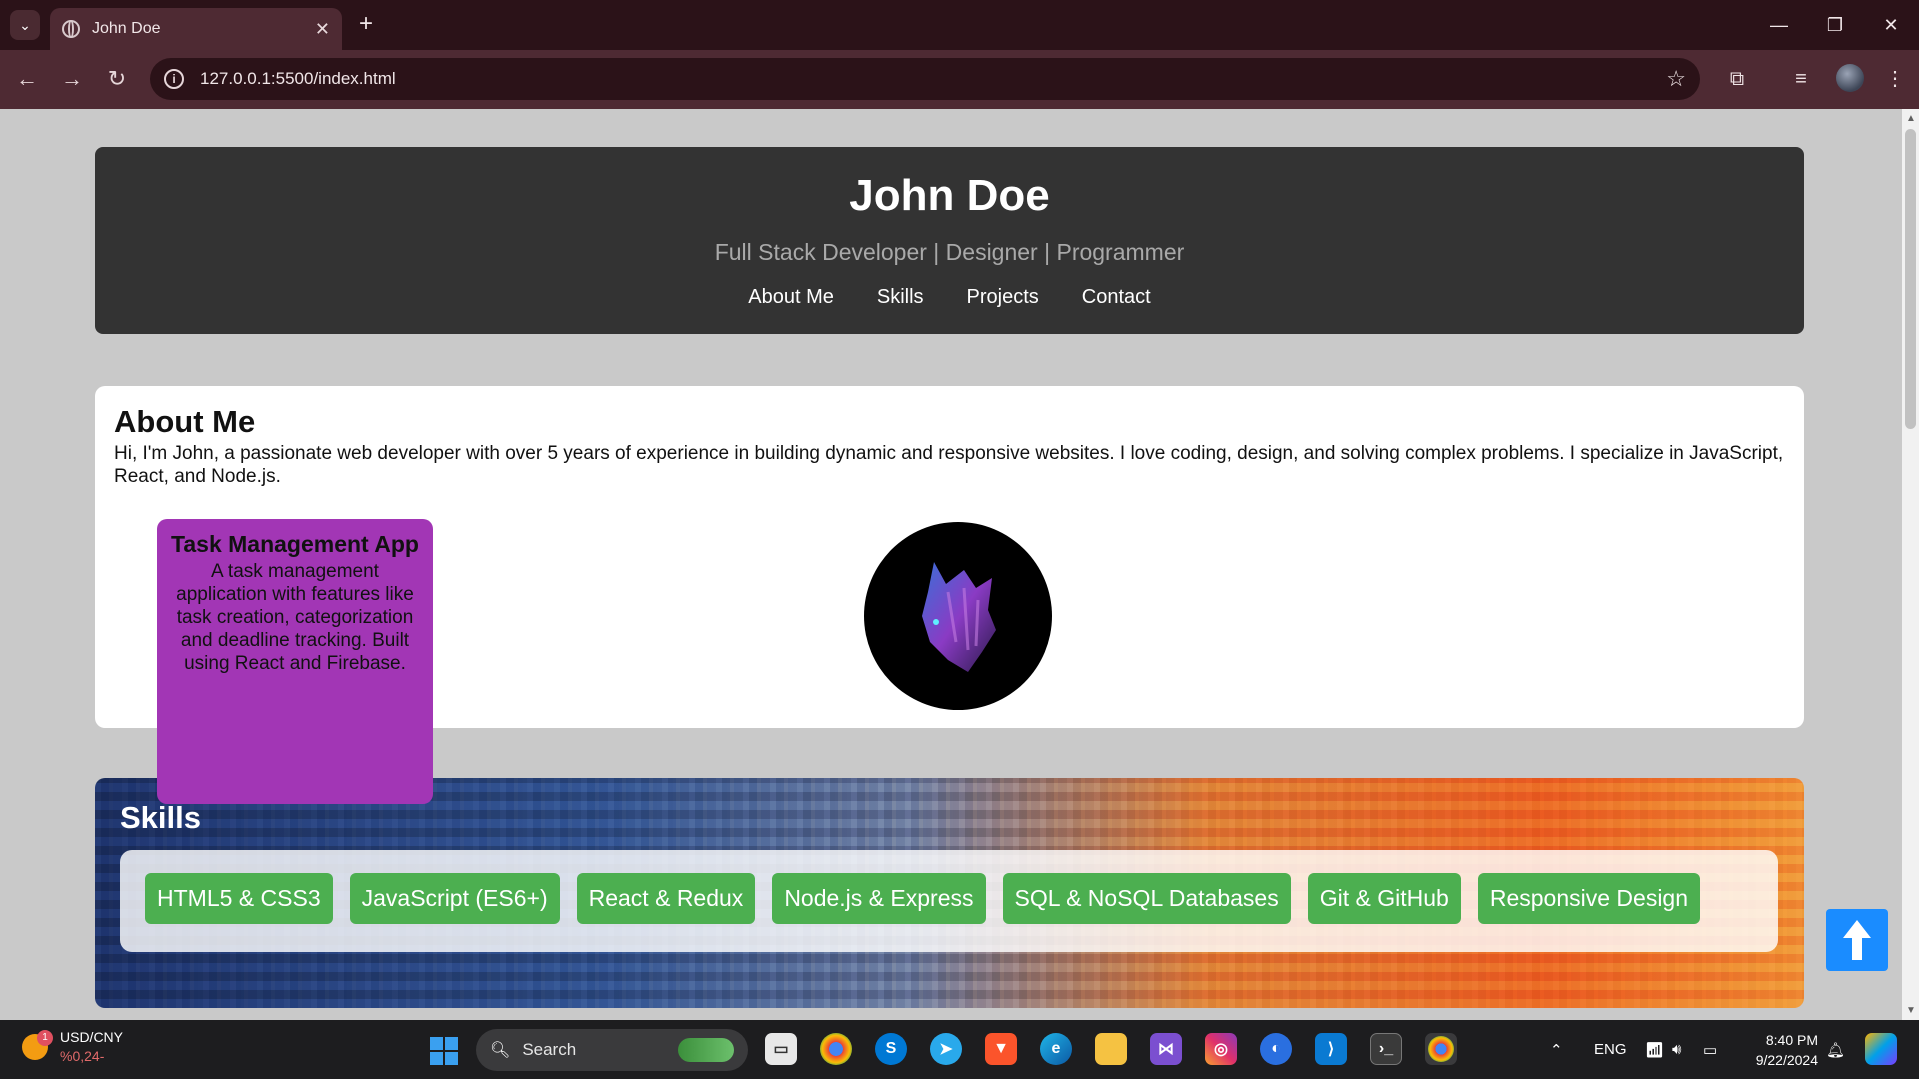  I want to click on firefox-icon: ◐, so click(1276, 1049).